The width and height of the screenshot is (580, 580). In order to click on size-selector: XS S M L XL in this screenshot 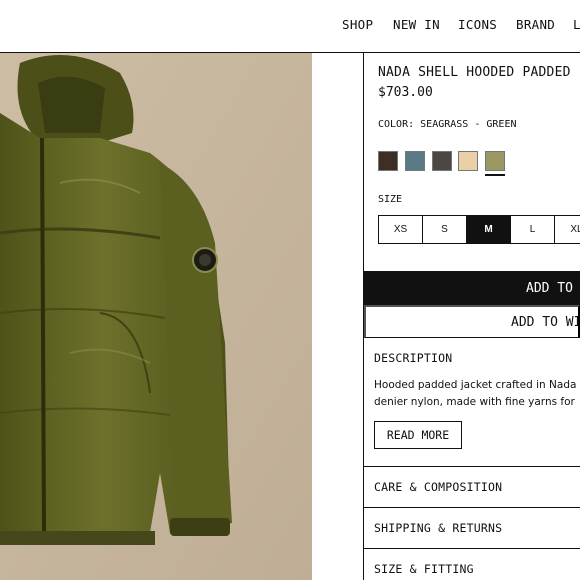, I will do `click(479, 230)`.